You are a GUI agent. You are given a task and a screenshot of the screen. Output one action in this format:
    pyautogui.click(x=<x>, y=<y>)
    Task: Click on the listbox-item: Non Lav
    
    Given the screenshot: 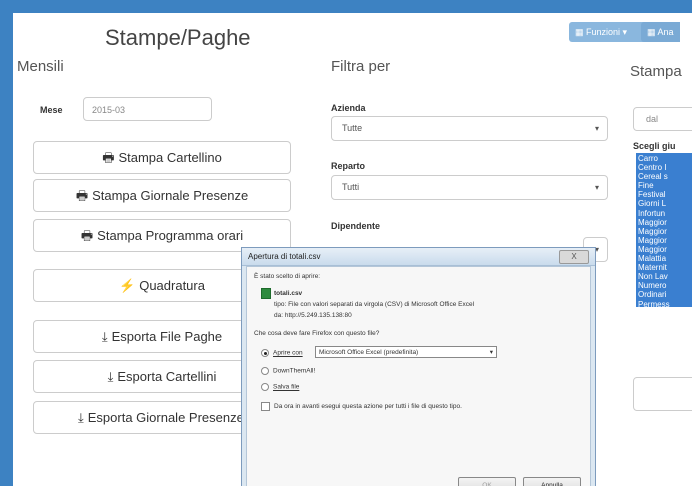 What is the action you would take?
    pyautogui.click(x=665, y=276)
    